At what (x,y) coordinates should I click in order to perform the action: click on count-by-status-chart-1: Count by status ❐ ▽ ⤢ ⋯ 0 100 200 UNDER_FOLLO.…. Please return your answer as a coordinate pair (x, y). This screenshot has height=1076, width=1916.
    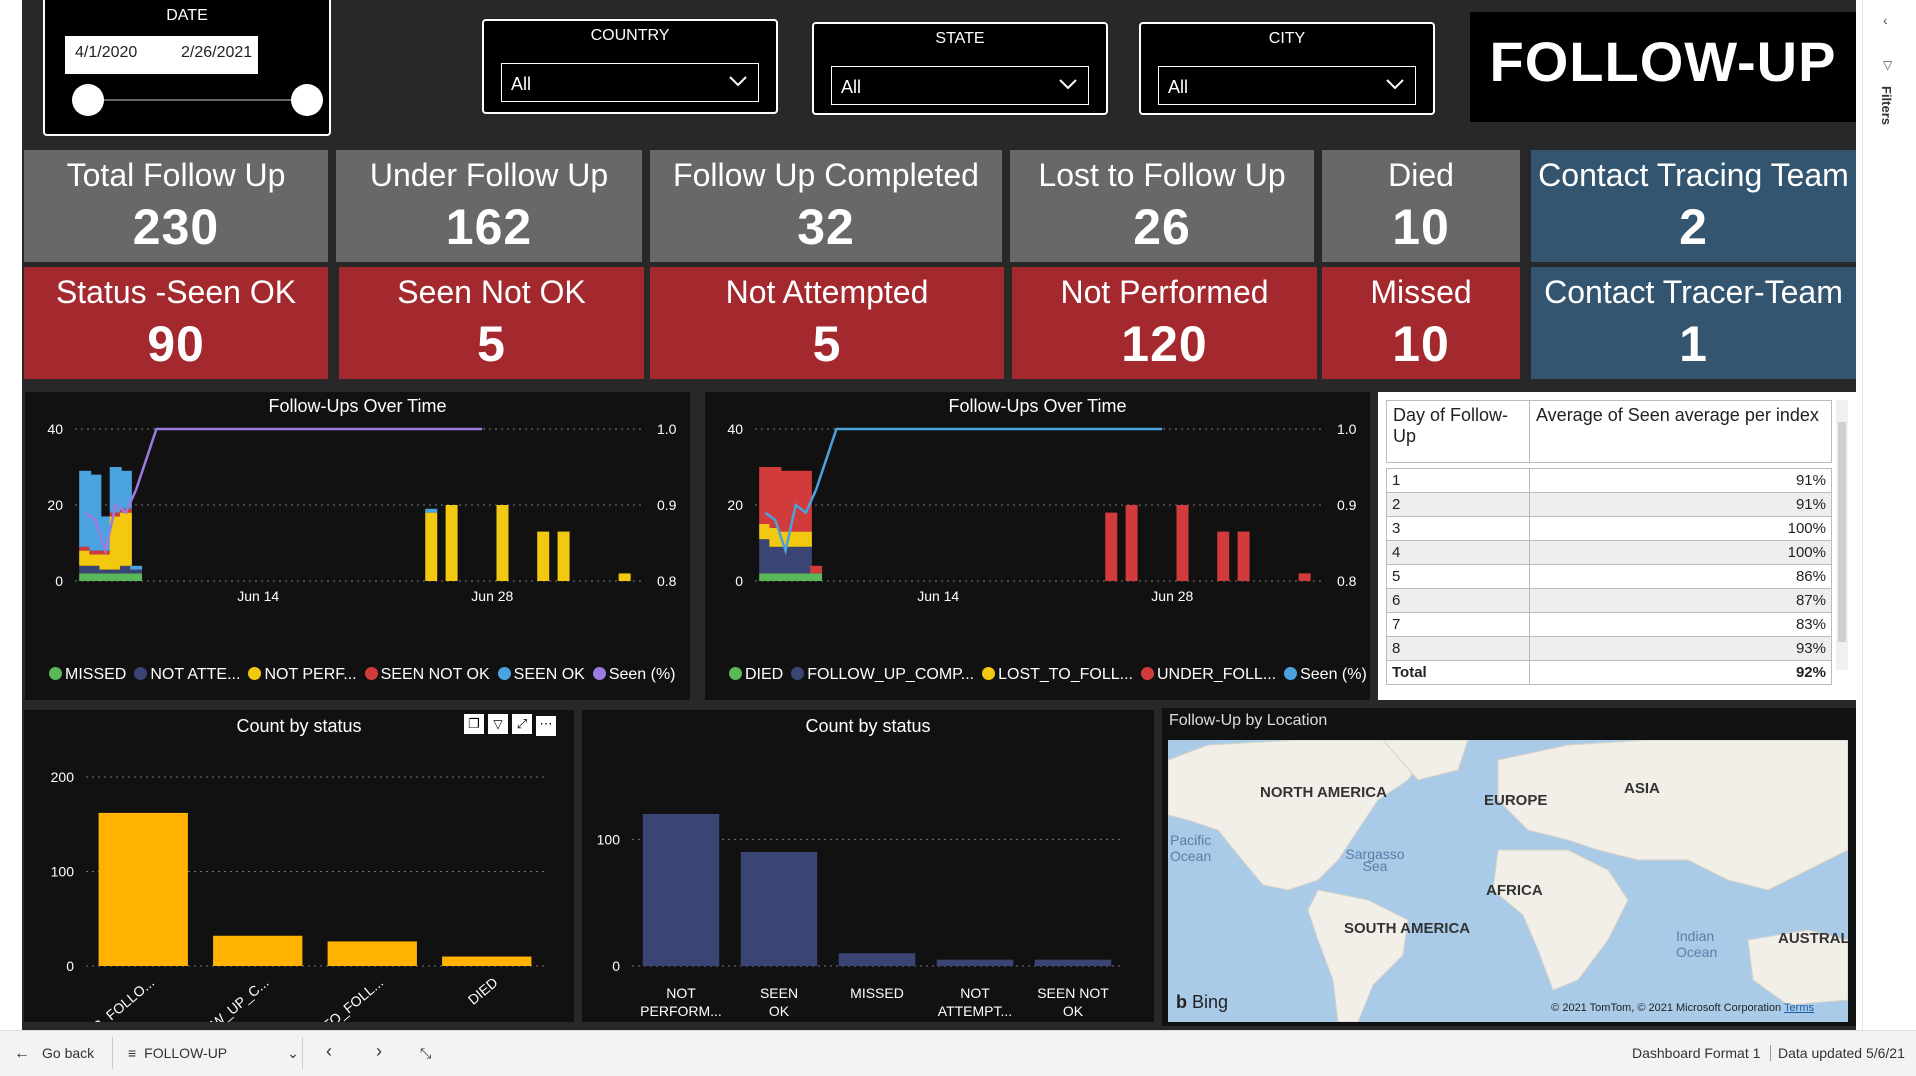
    Looking at the image, I should click on (299, 866).